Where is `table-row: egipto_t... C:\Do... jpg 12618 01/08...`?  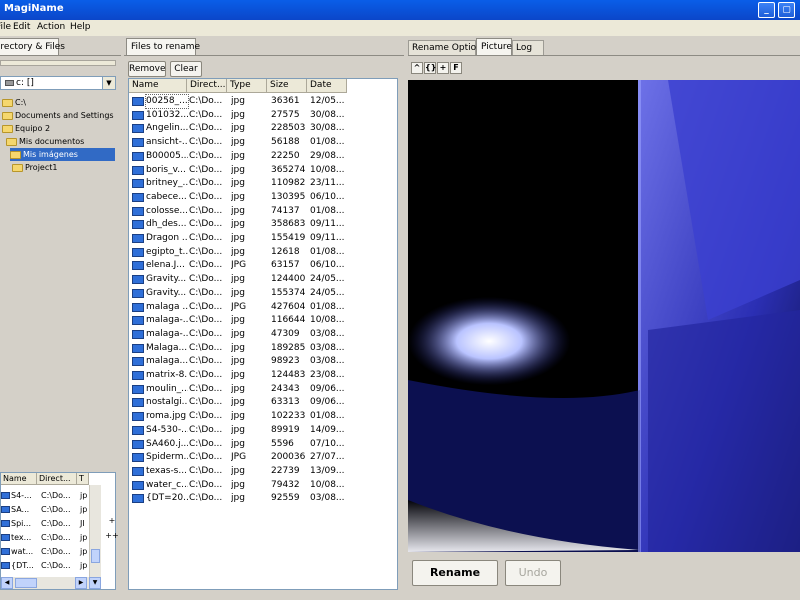
table-row: egipto_t... C:\Do... jpg 12618 01/08... is located at coordinates (263, 253).